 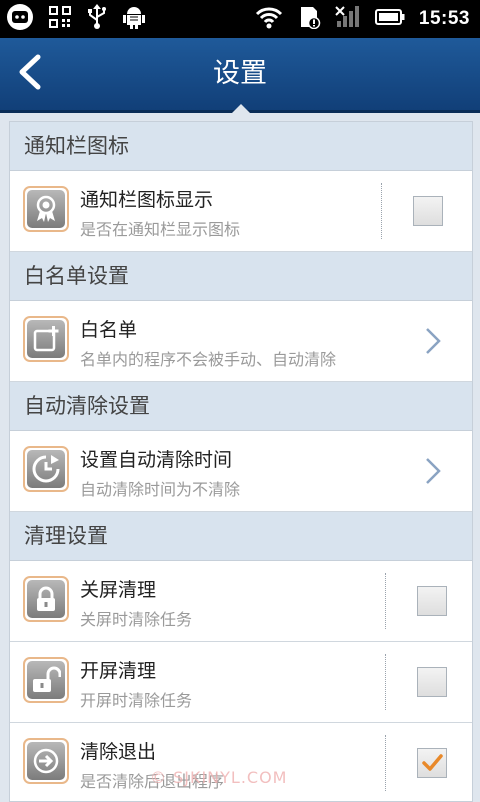 I want to click on android-debug-icon, so click(x=134, y=19).